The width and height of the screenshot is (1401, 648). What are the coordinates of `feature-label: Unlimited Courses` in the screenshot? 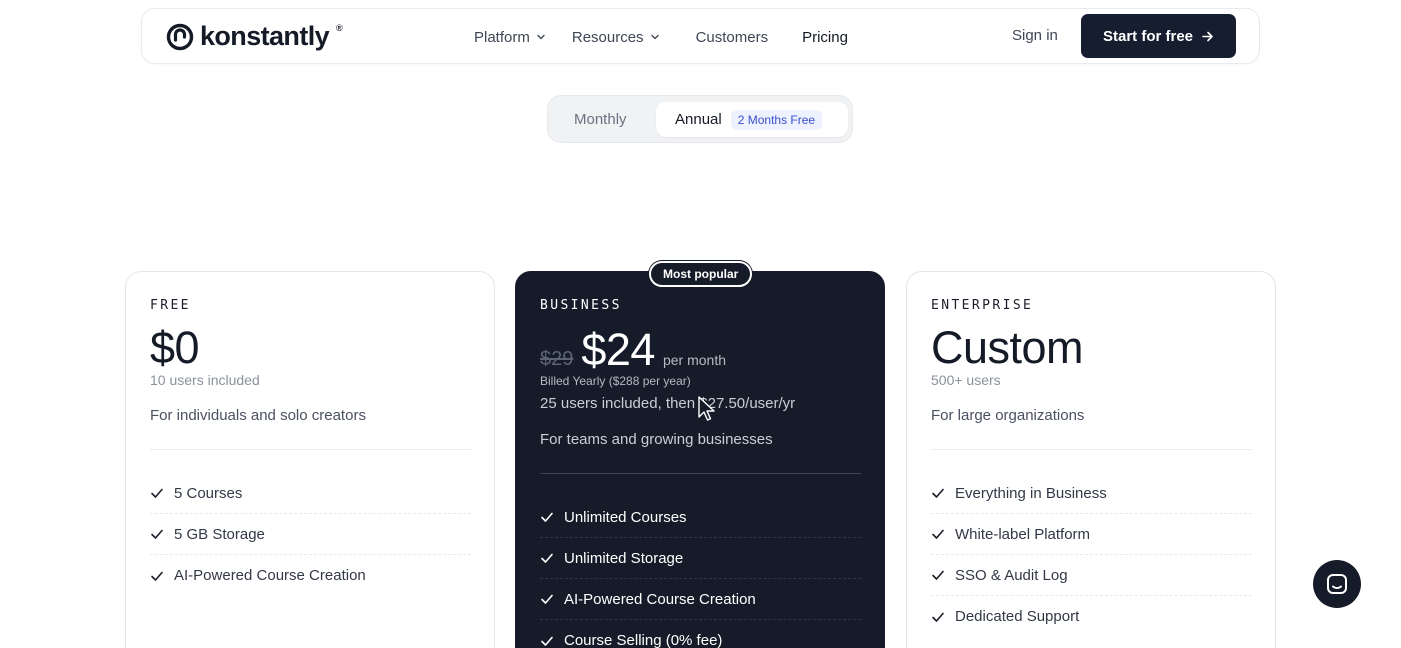 It's located at (625, 517).